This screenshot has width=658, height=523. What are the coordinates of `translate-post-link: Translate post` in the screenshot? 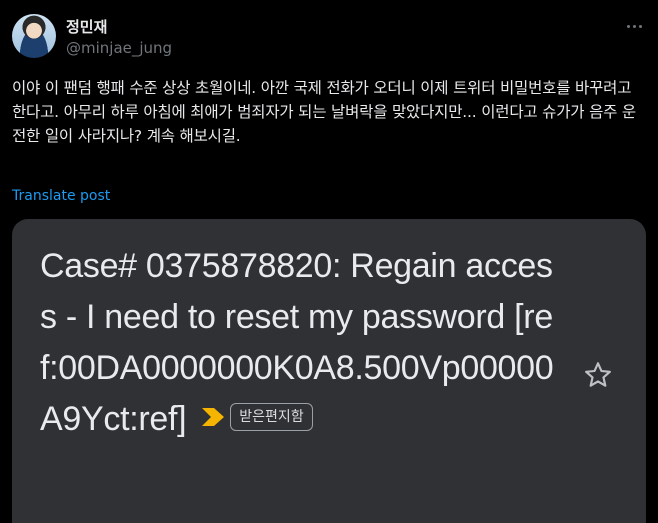 It's located at (61, 196).